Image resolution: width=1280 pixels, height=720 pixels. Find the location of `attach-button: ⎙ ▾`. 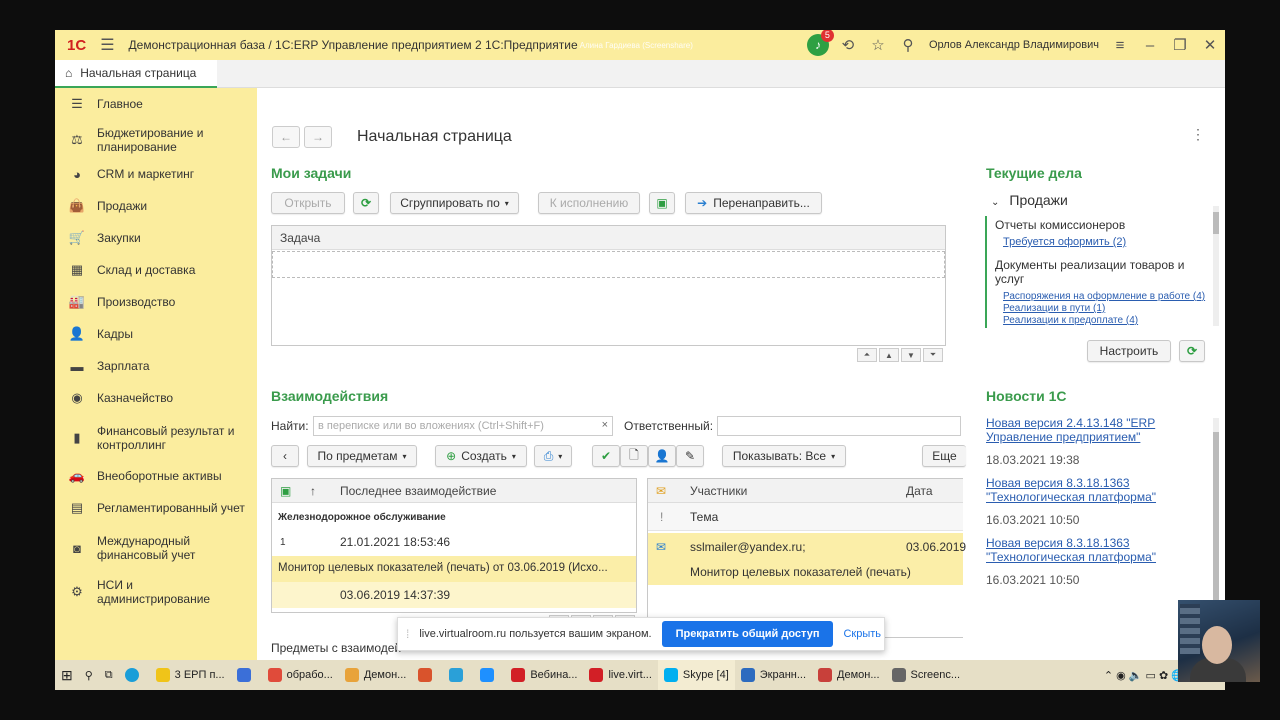

attach-button: ⎙ ▾ is located at coordinates (553, 456).